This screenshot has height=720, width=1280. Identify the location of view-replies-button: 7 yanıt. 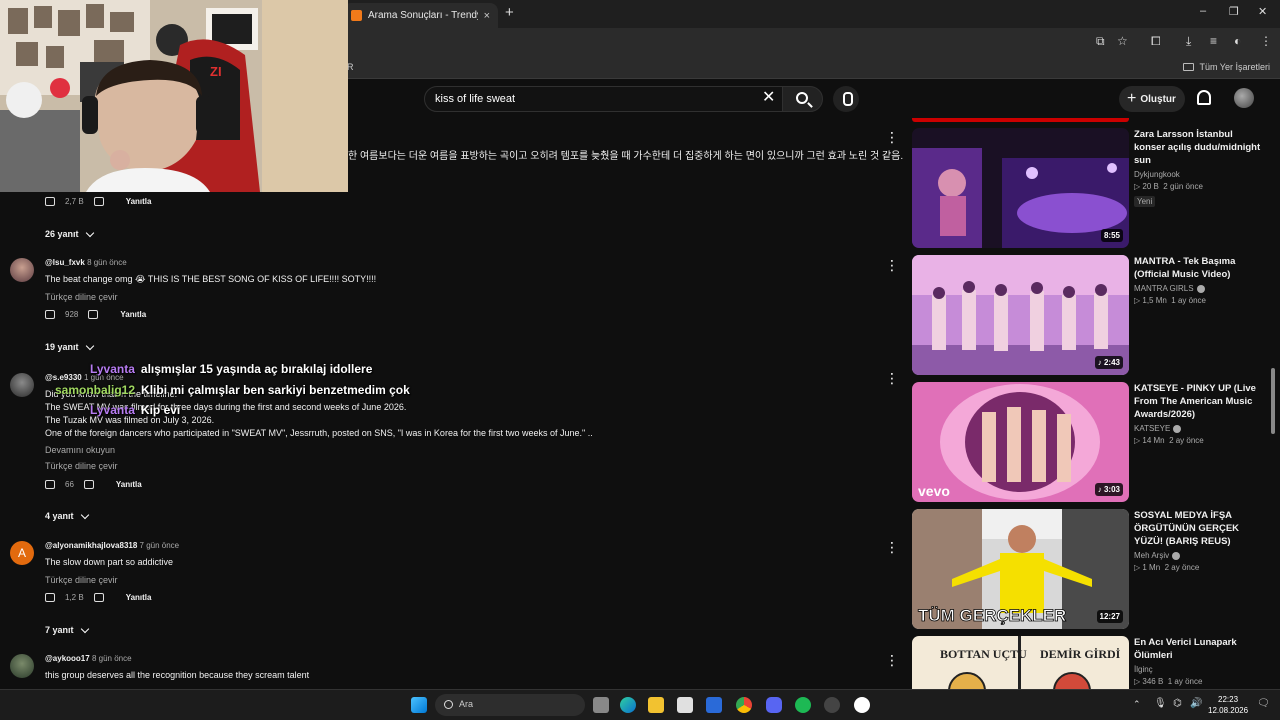
(67, 629).